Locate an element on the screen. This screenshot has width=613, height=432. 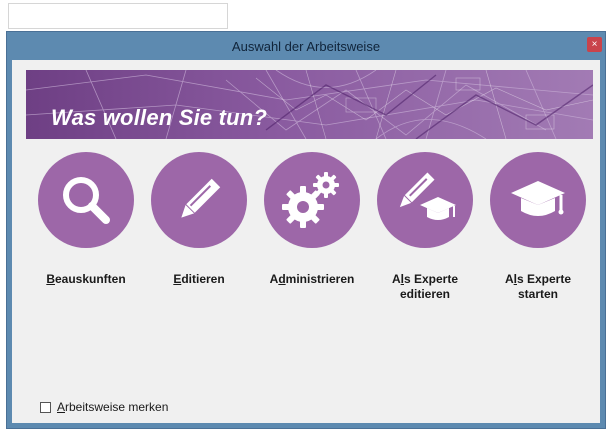
remember-mode-label: Arbeitsweise merken is located at coordinates (113, 407).